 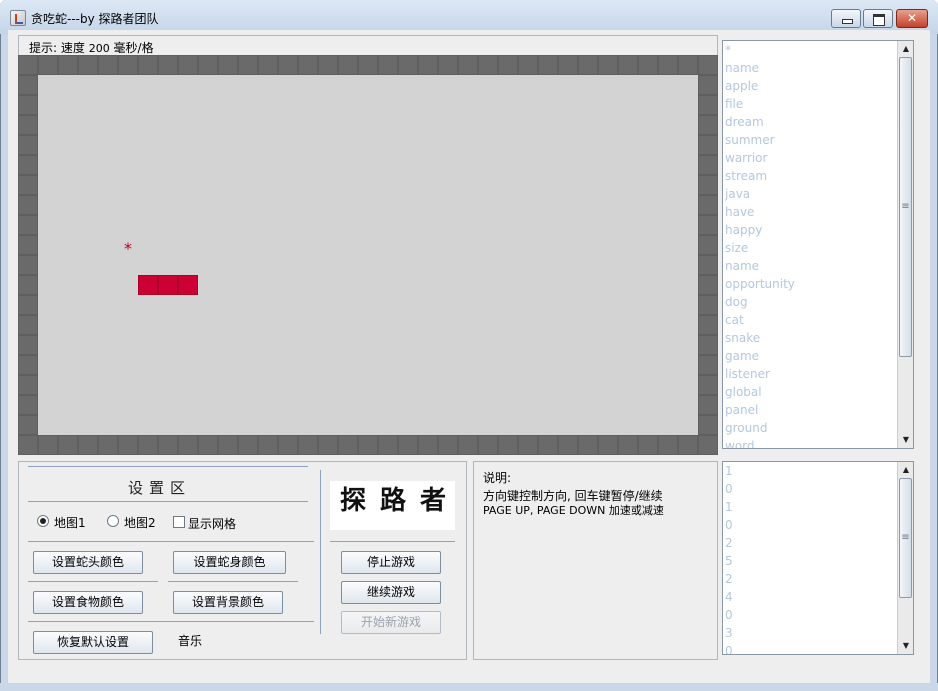 I want to click on word-list-item: cat, so click(x=811, y=320).